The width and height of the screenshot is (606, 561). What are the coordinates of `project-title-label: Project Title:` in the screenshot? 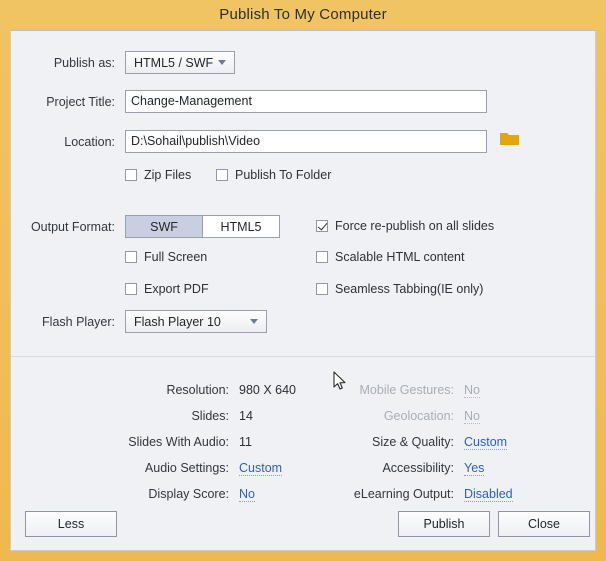 It's located at (80, 101).